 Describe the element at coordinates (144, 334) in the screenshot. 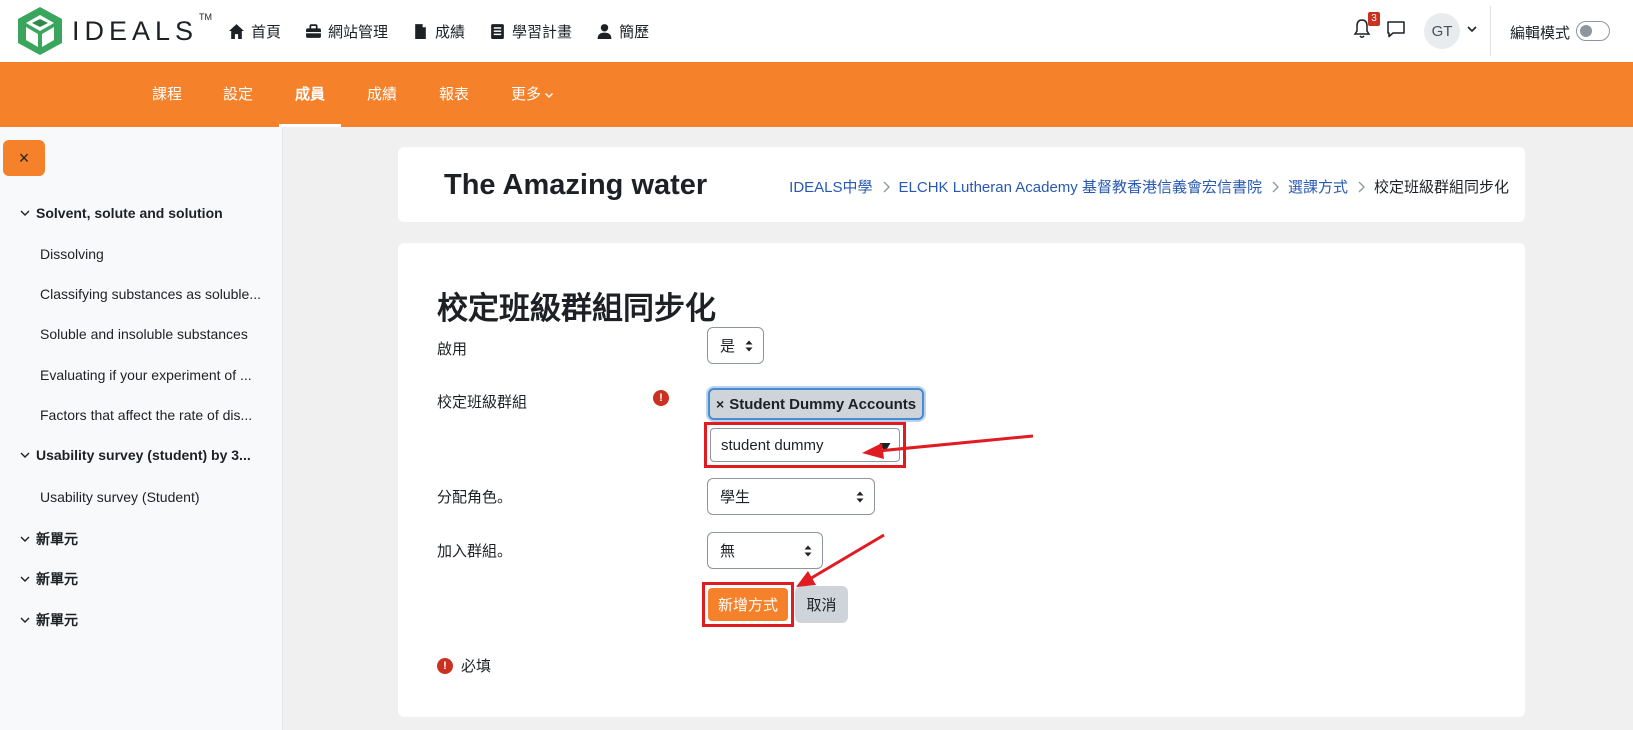

I see `course-activity: Soluble and insoluble substances` at that location.